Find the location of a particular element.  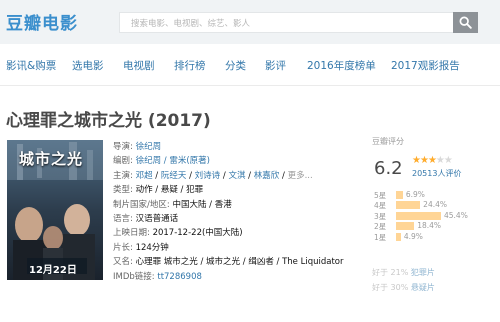

rating-bar-row: 2星 18.4% is located at coordinates (434, 226).